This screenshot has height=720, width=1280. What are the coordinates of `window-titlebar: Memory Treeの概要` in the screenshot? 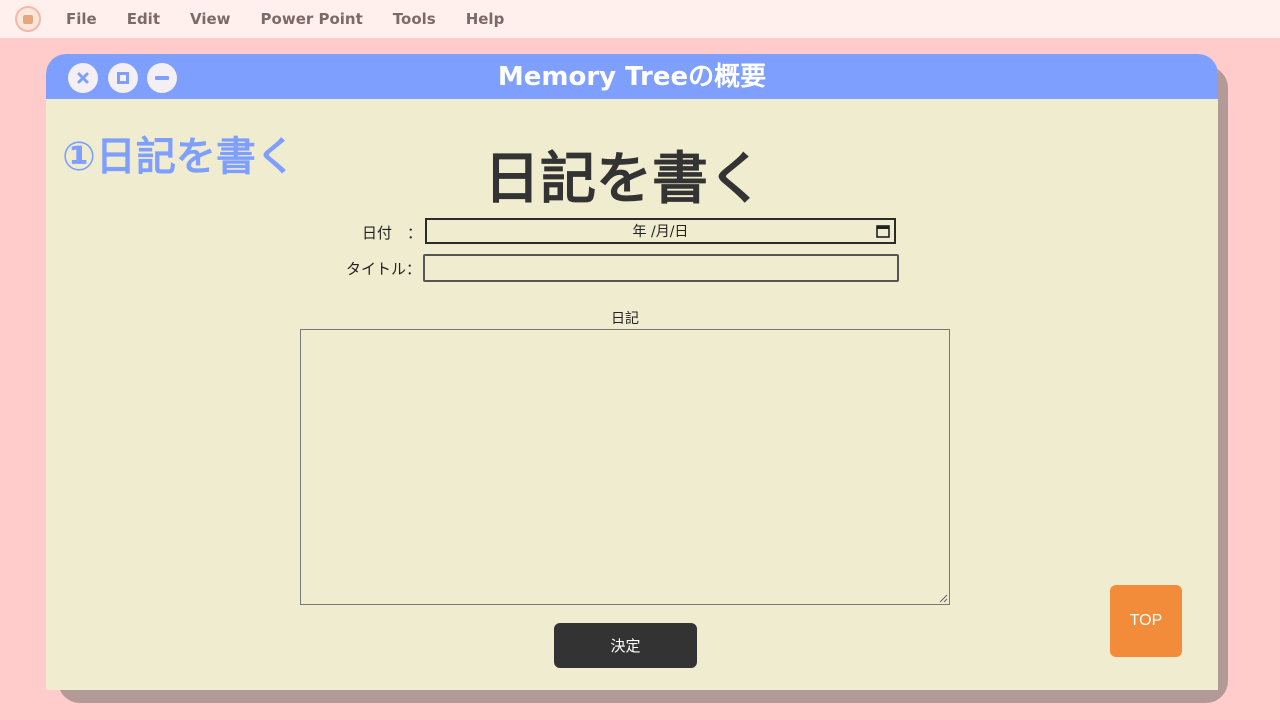 It's located at (632, 76).